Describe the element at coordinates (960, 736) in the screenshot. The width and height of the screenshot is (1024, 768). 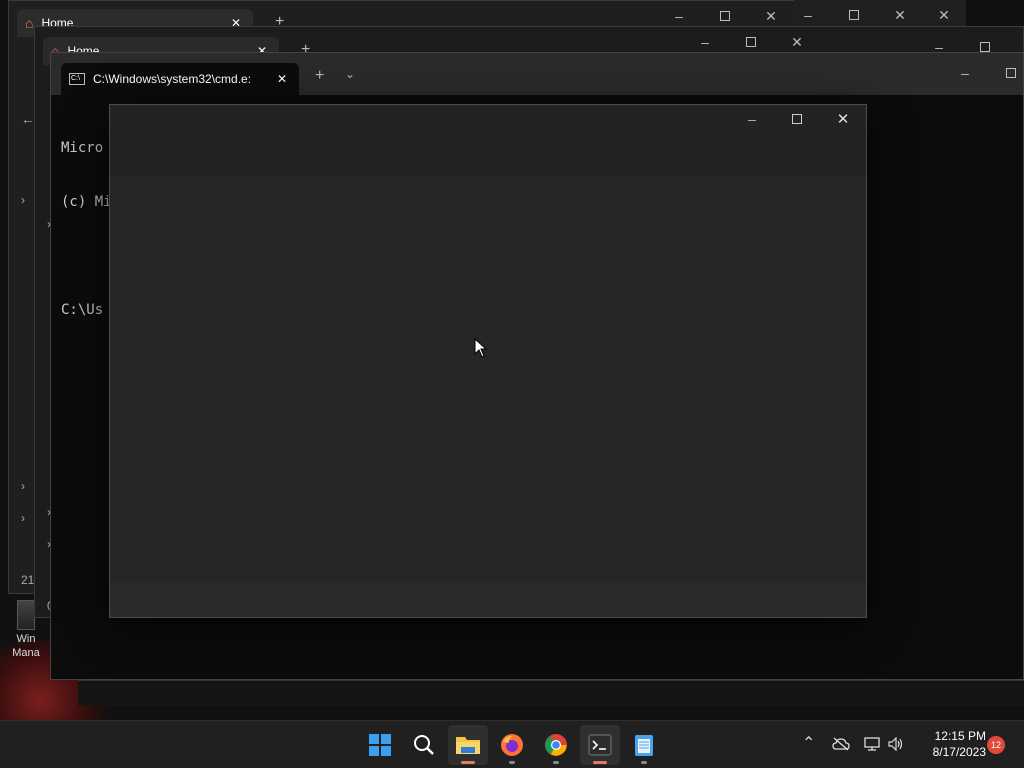
I see `clock-time: 12:15 PM` at that location.